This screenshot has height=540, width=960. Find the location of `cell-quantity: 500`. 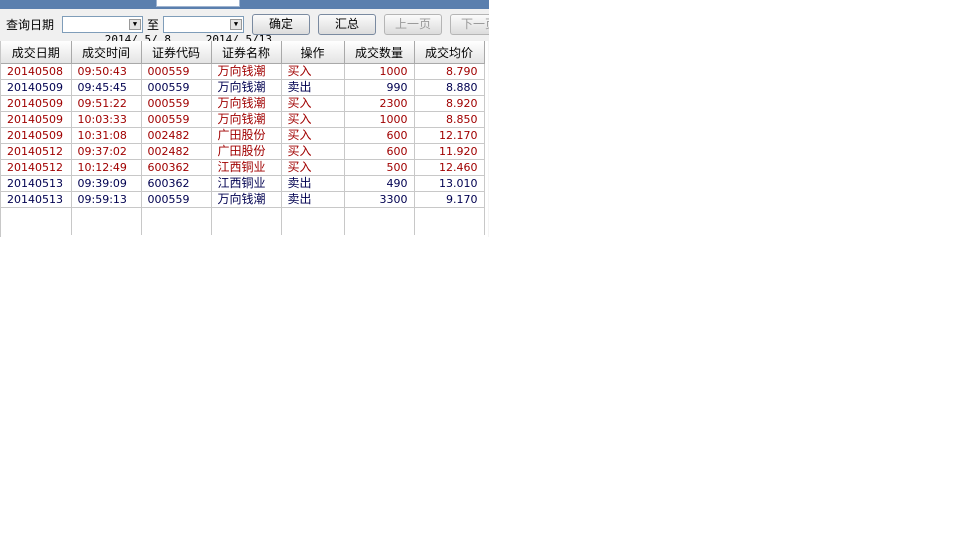

cell-quantity: 500 is located at coordinates (379, 167).